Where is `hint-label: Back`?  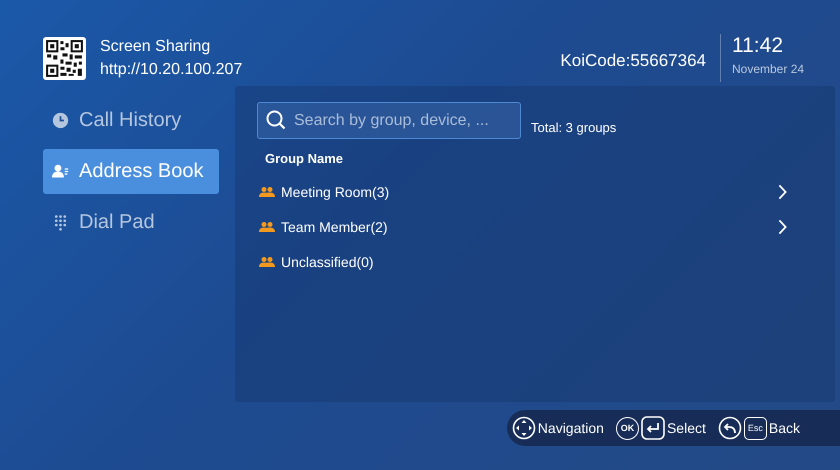
hint-label: Back is located at coordinates (784, 428).